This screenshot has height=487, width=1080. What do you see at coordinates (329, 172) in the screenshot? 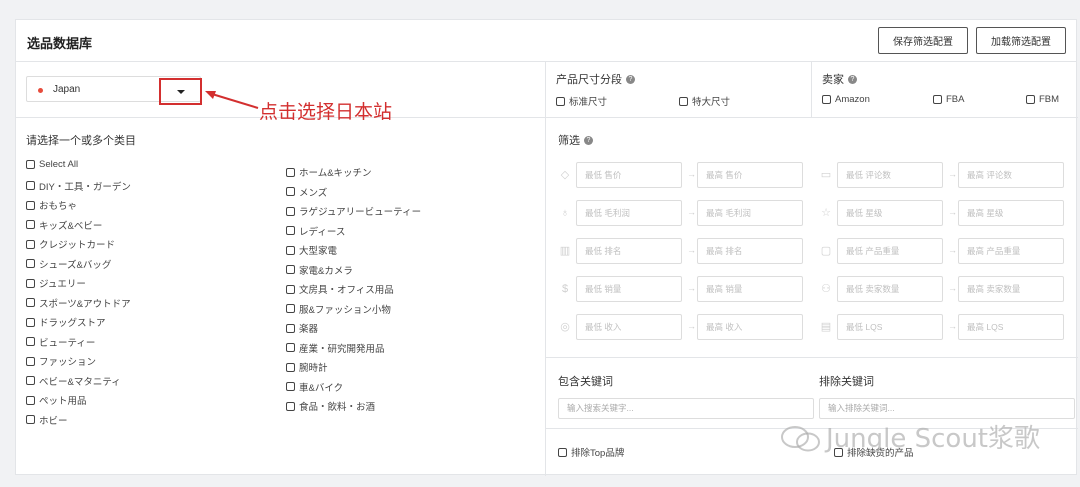
I see `category-checkbox: ホーム&キッチン` at bounding box center [329, 172].